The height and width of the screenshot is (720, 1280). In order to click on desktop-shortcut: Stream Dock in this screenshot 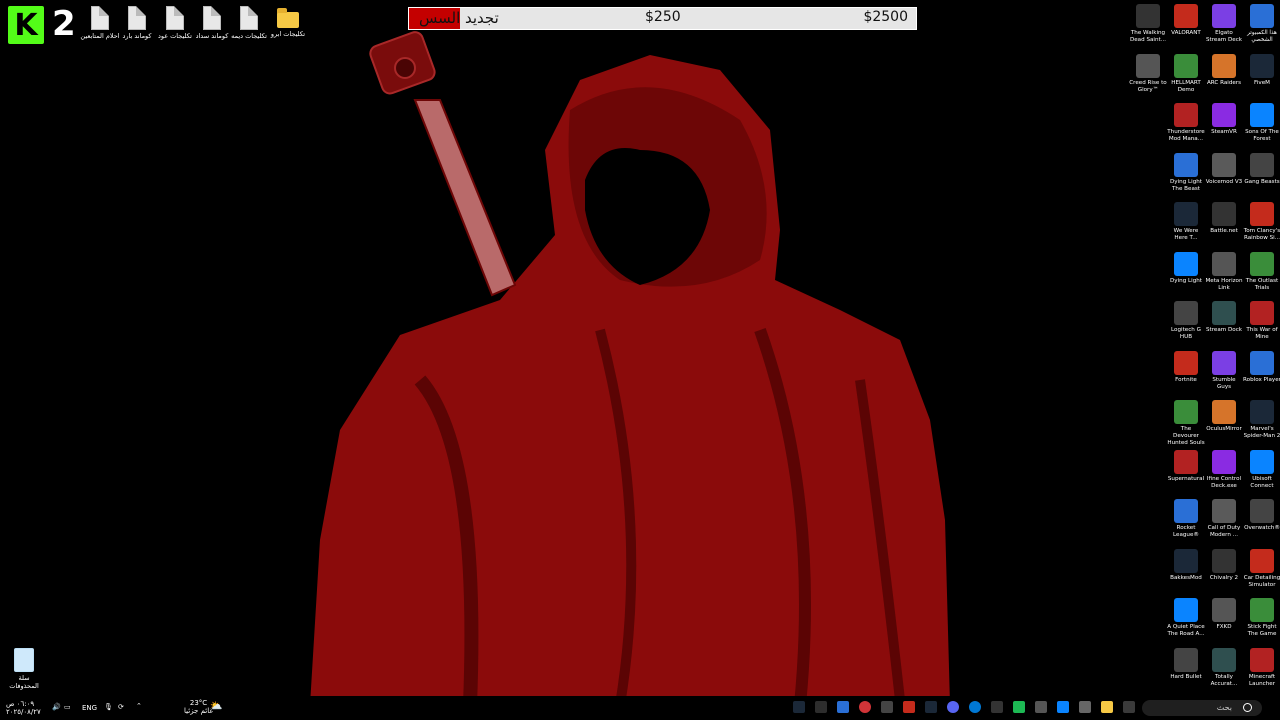, I will do `click(1224, 317)`.